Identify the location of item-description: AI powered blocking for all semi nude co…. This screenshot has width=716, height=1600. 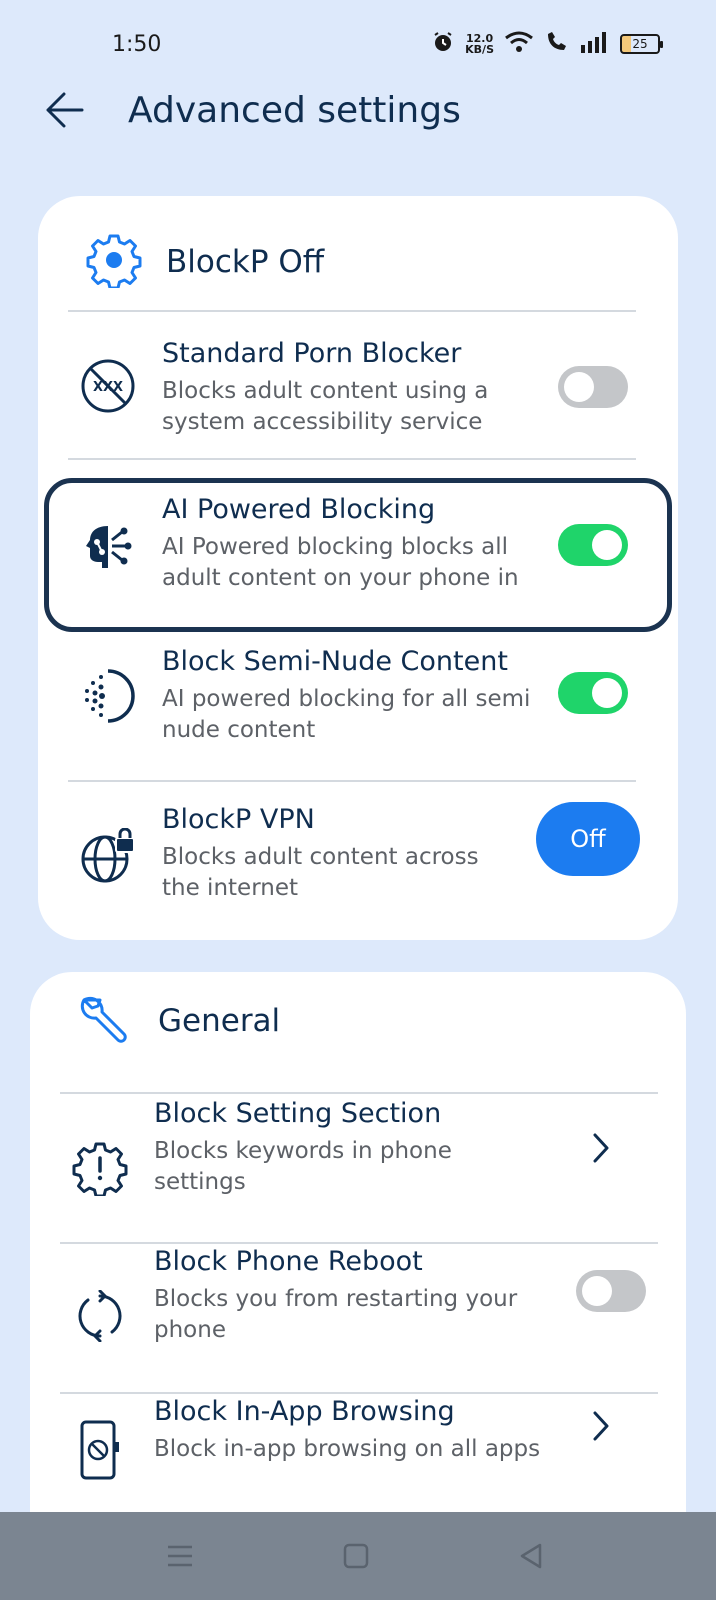
(346, 714).